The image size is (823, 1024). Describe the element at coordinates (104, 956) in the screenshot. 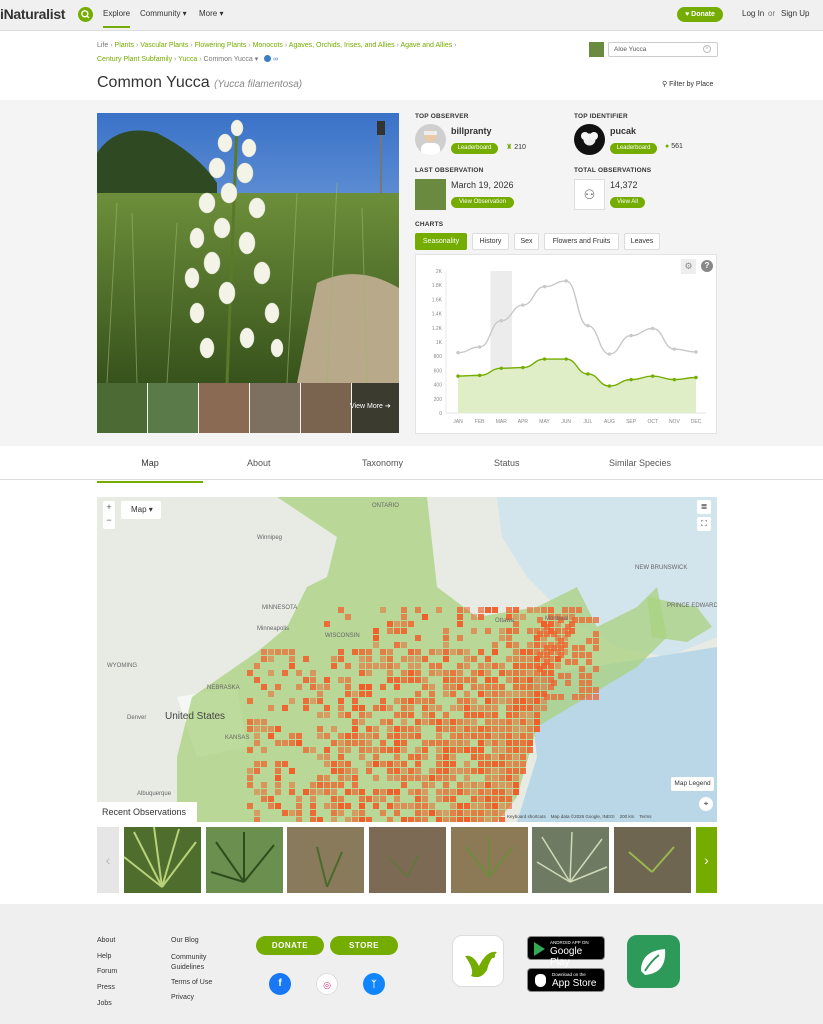

I see `footer-help: Help` at that location.